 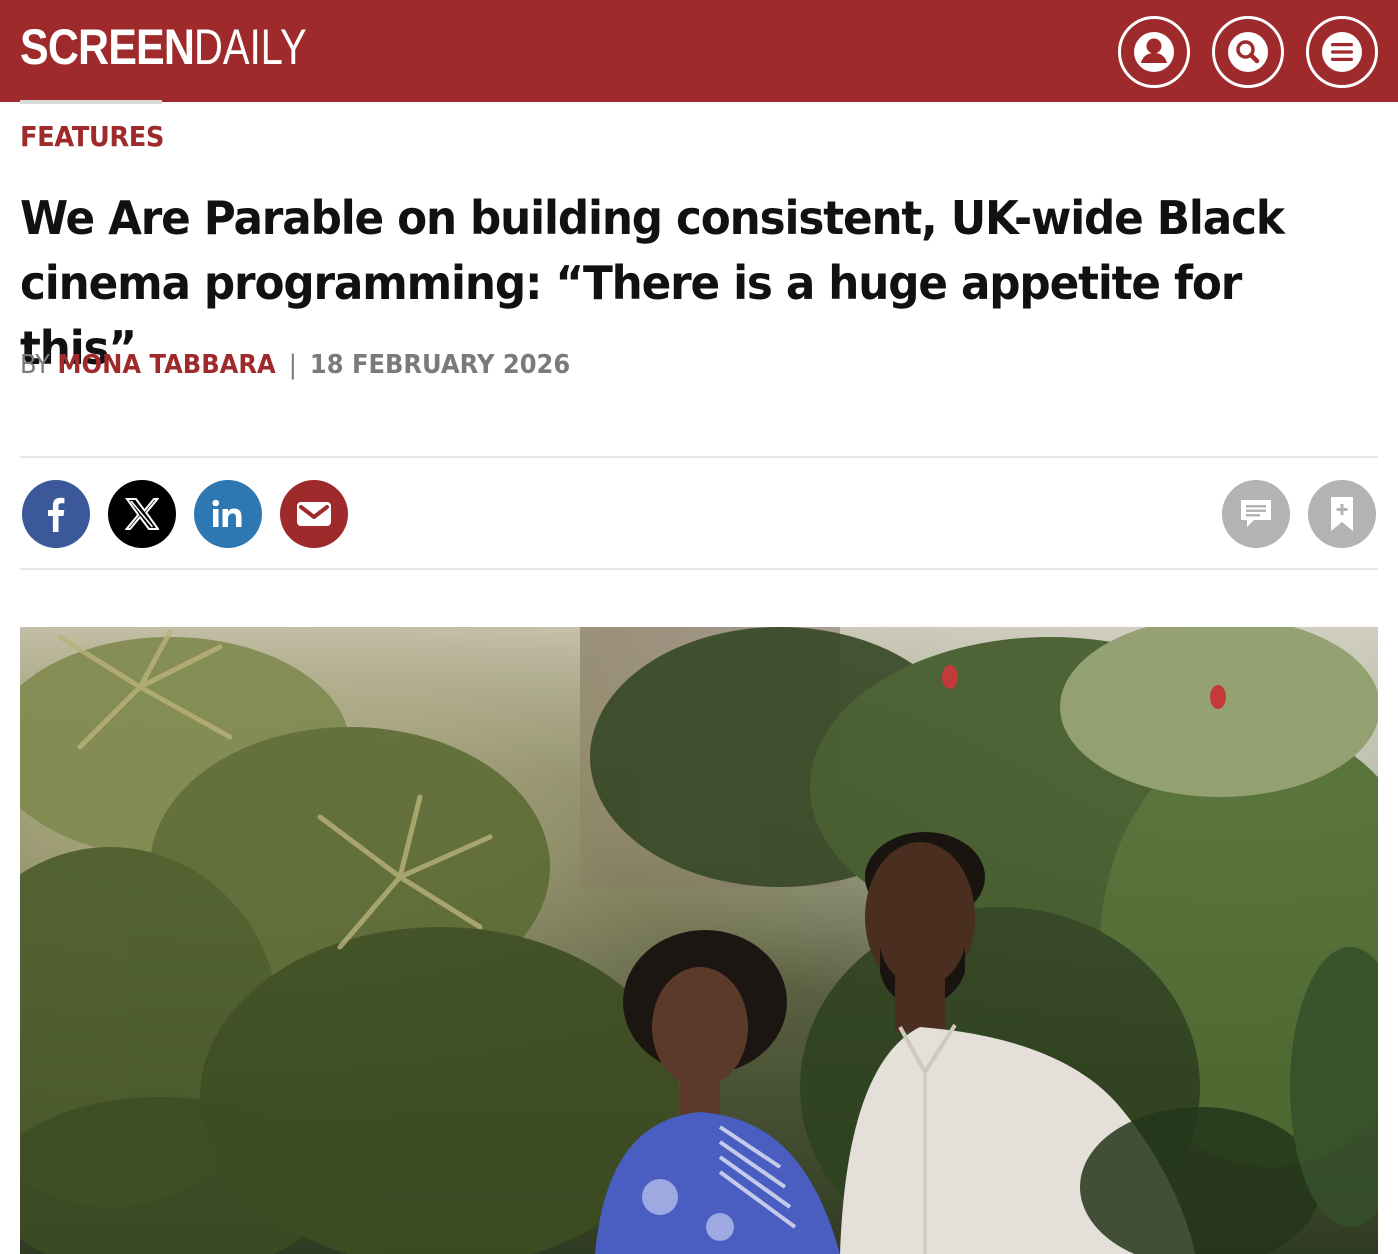 I want to click on account-button, so click(x=1154, y=52).